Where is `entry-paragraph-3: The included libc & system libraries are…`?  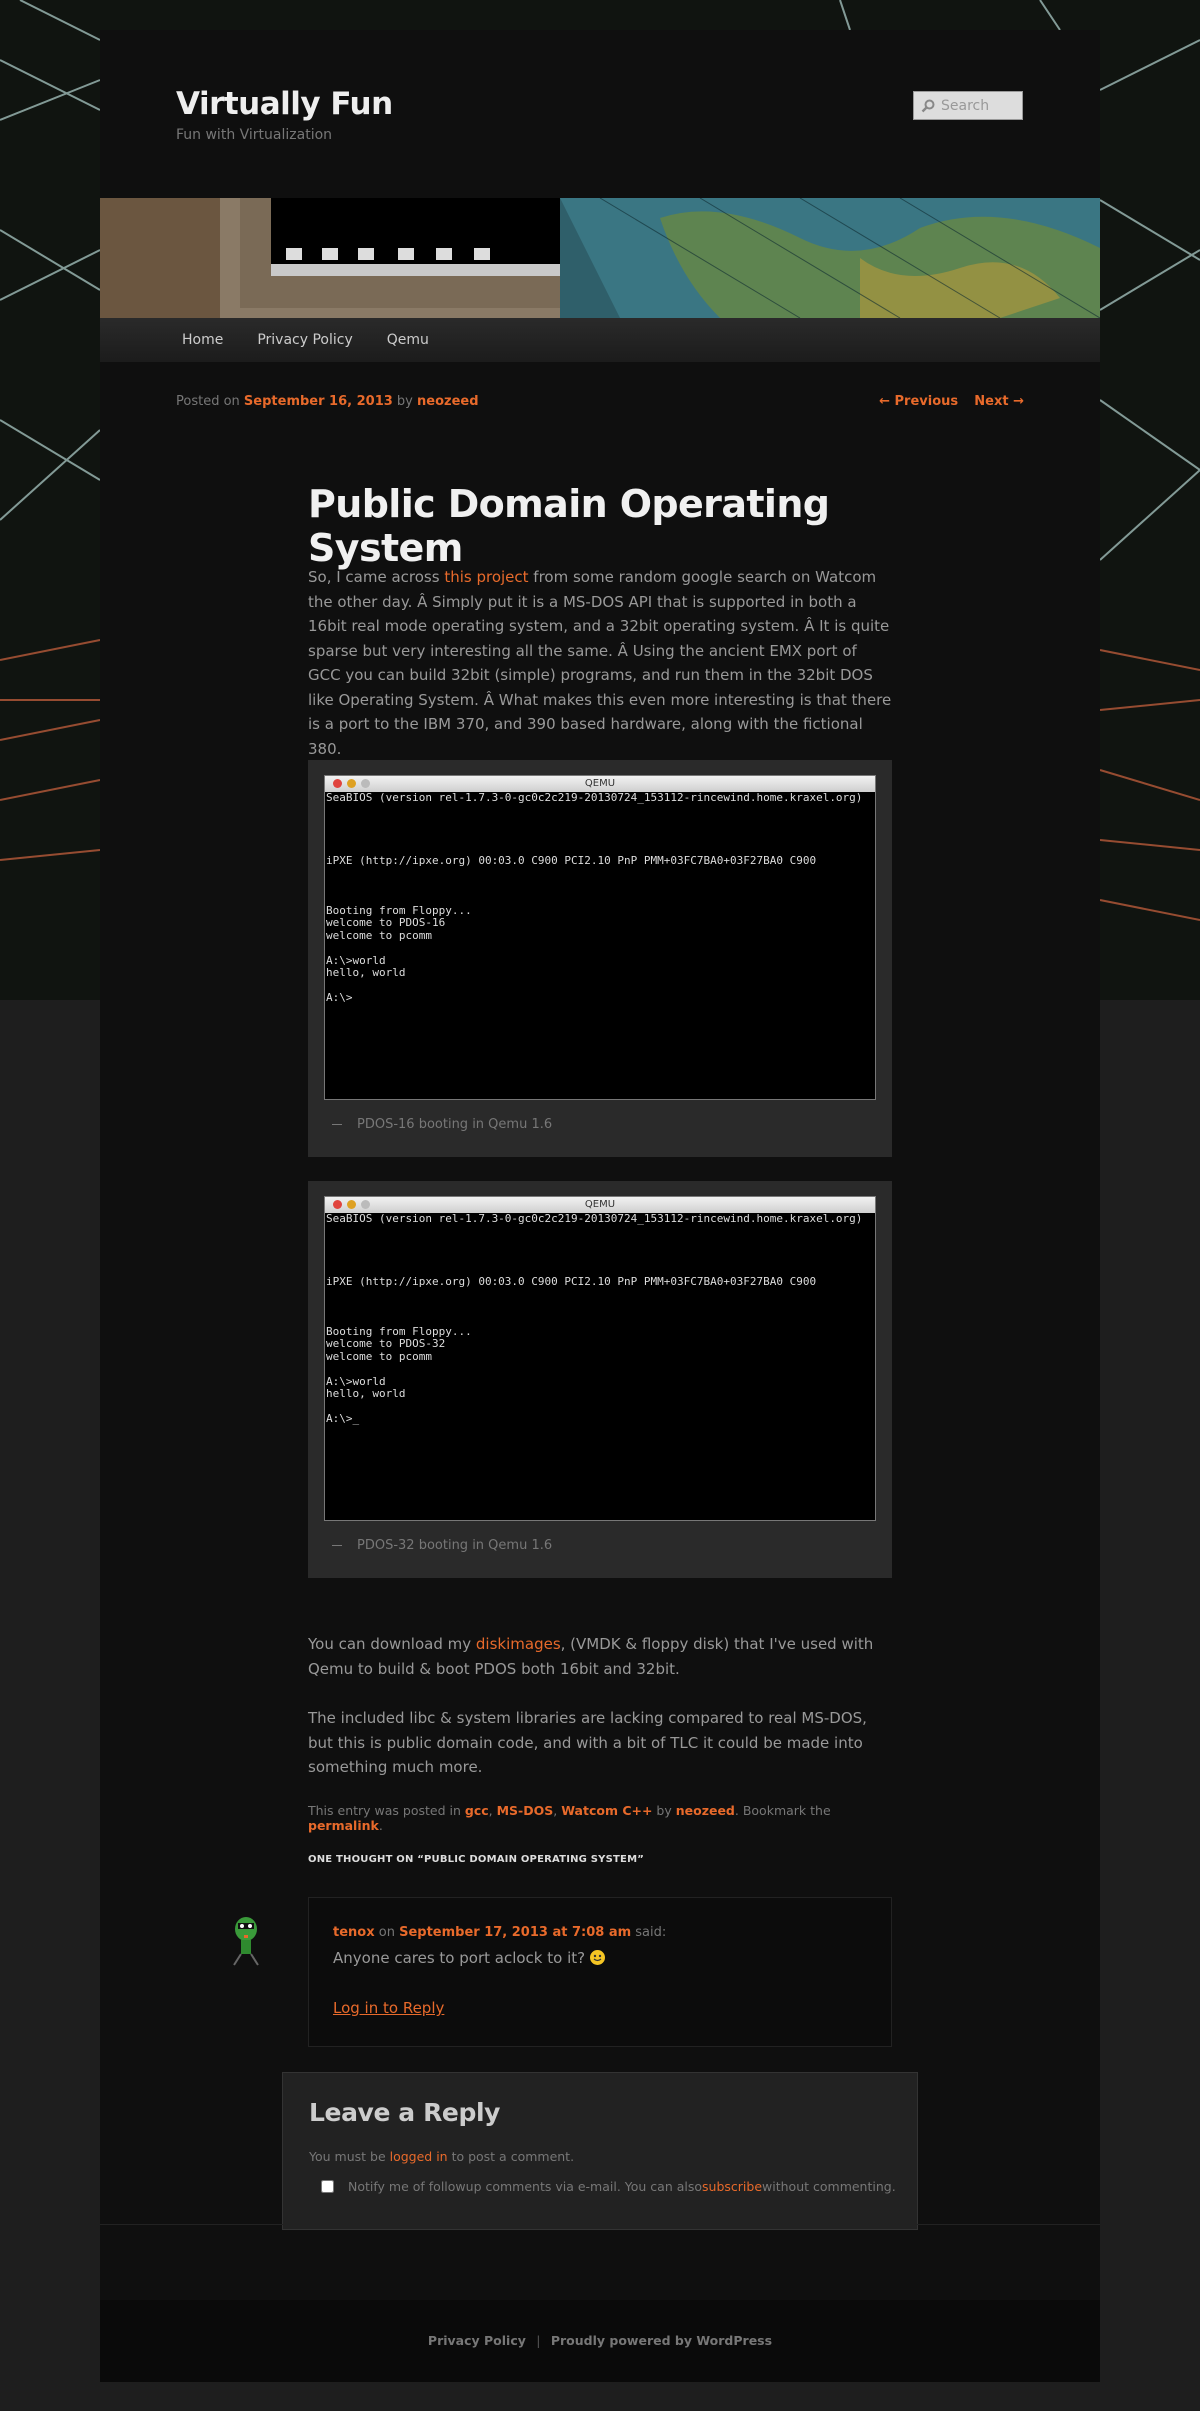
entry-paragraph-3: The included libc & system libraries are… is located at coordinates (587, 1742).